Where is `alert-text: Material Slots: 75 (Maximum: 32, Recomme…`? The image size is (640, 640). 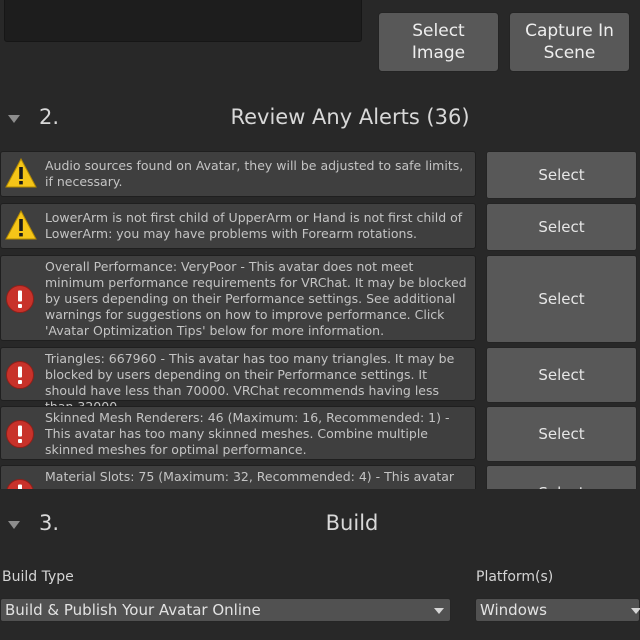 alert-text: Material Slots: 75 (Maximum: 32, Recomme… is located at coordinates (250, 476).